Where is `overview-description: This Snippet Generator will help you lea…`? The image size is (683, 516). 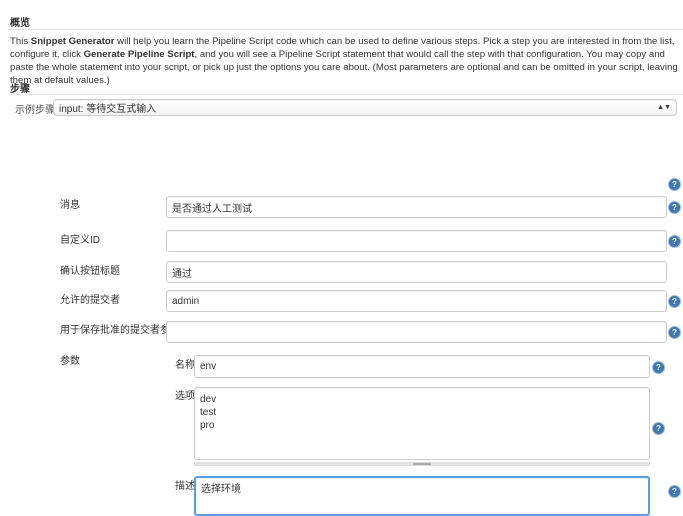 overview-description: This Snippet Generator will help you lea… is located at coordinates (344, 61).